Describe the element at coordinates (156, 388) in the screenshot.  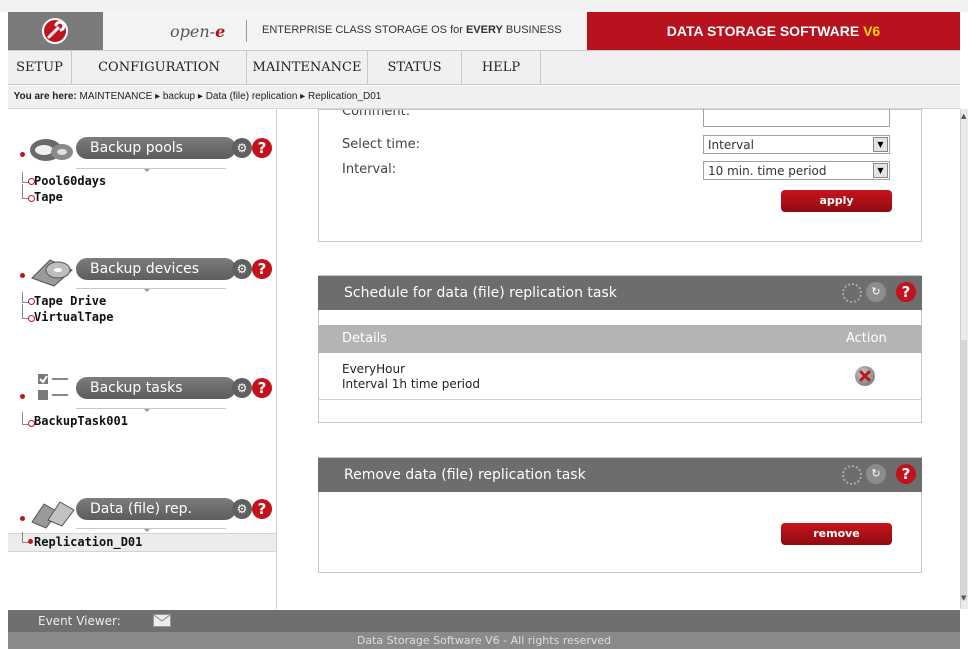
I see `section-title-backup-tasks: Backup tasks` at that location.